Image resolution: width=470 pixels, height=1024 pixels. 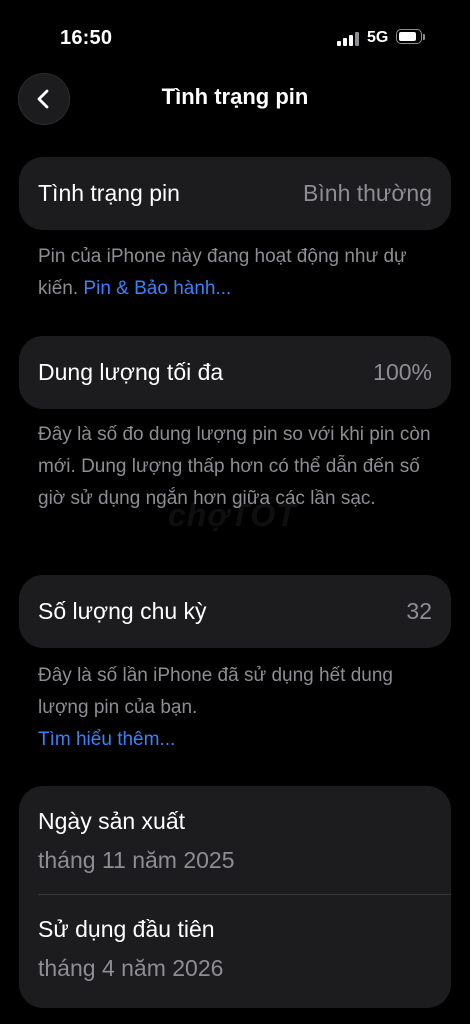 What do you see at coordinates (235, 611) in the screenshot?
I see `cycle-count-row: Số lượng chu kỳ 32` at bounding box center [235, 611].